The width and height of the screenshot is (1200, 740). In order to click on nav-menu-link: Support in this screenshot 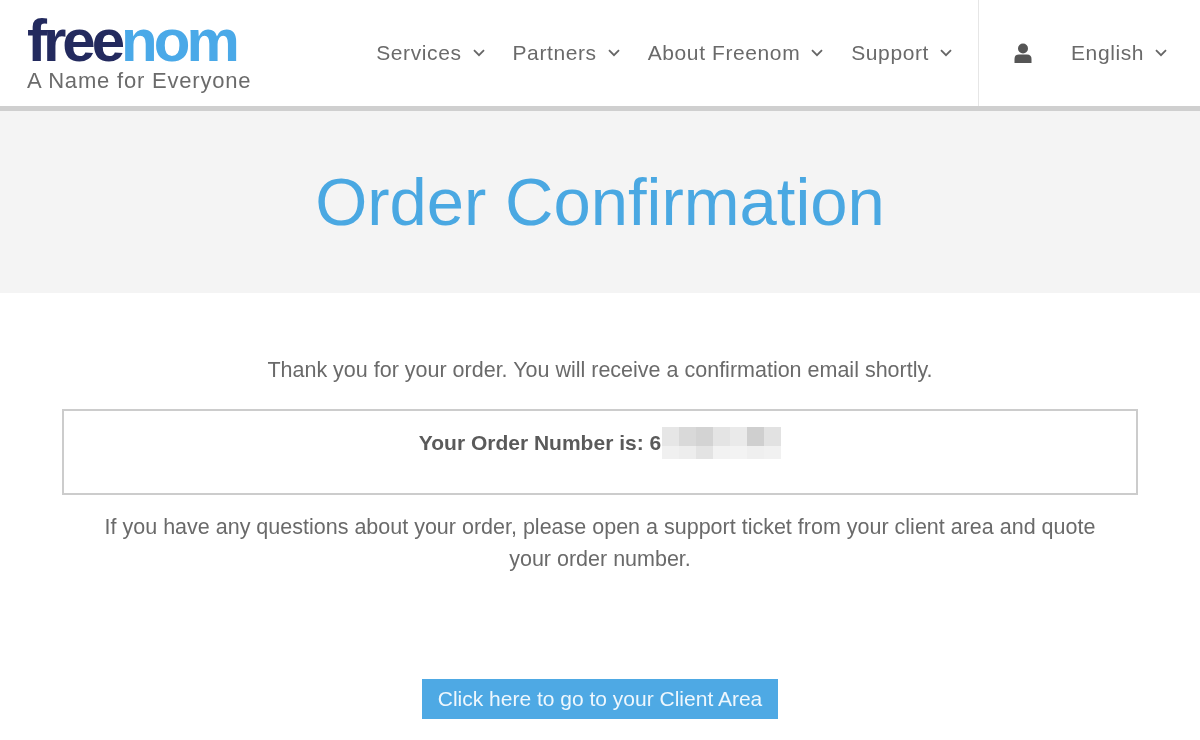, I will do `click(901, 53)`.